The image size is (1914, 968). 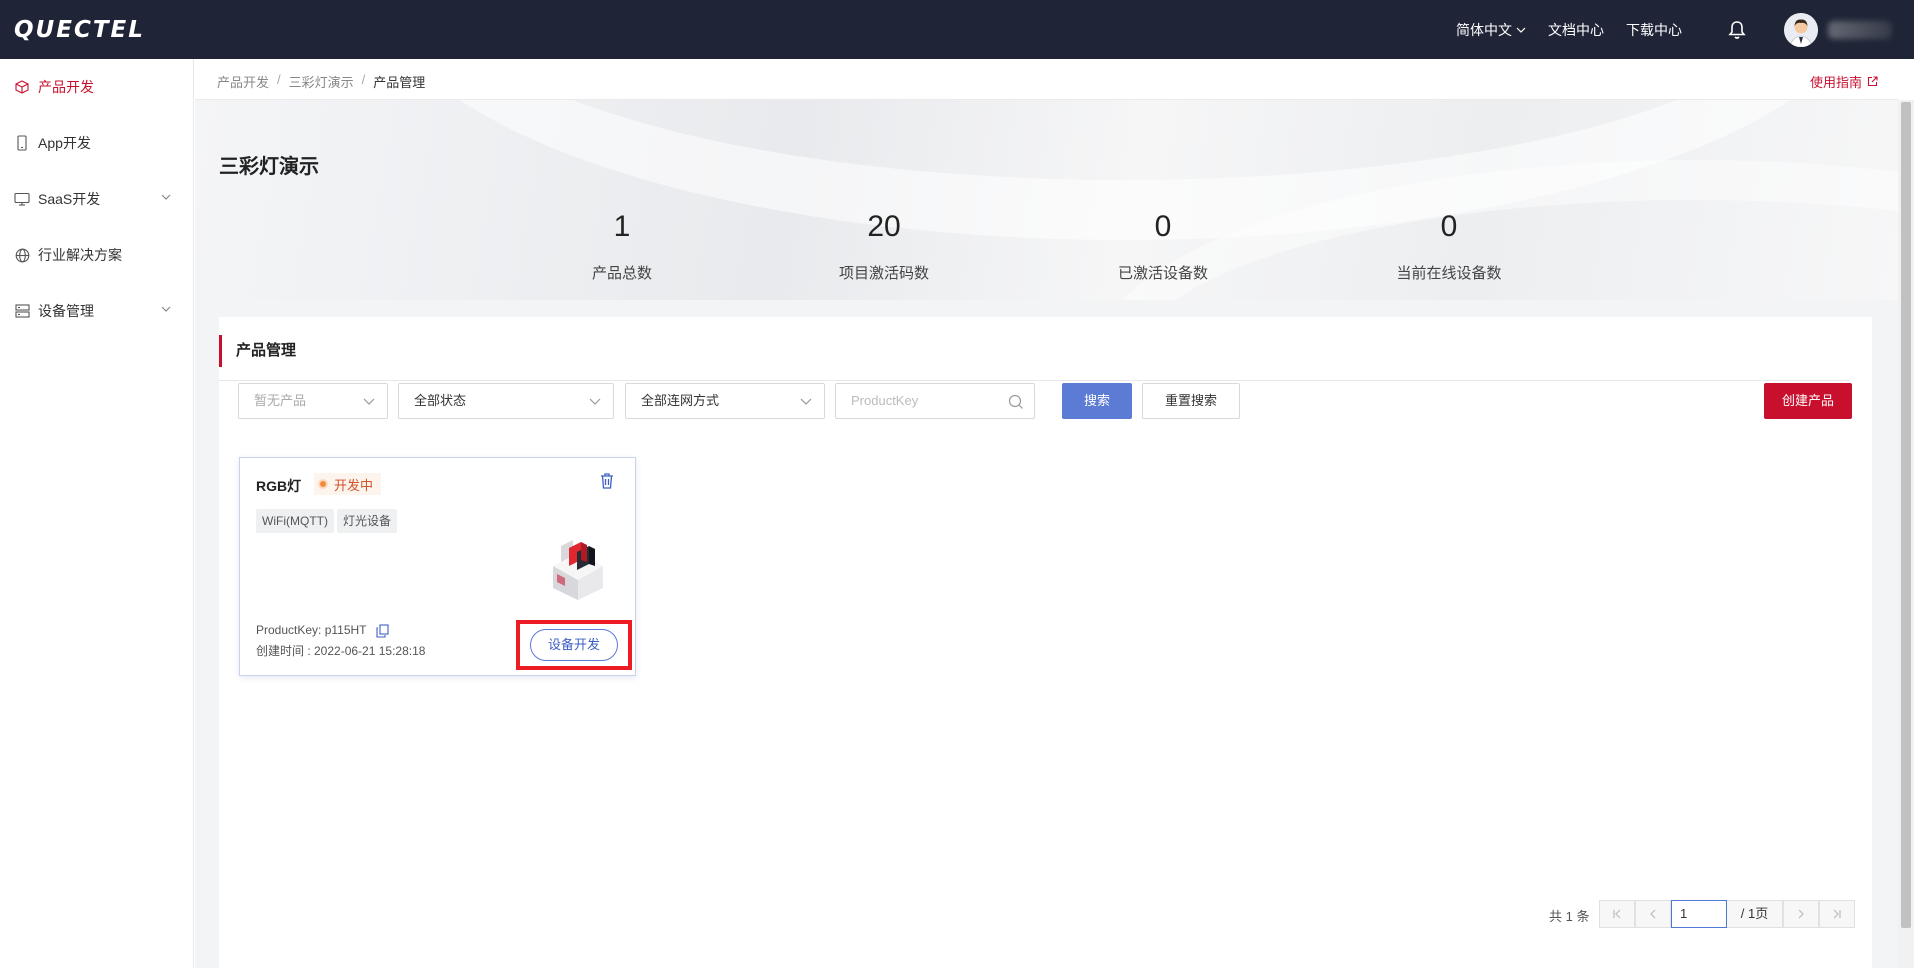 I want to click on language-label: 简体中文, so click(x=1484, y=29).